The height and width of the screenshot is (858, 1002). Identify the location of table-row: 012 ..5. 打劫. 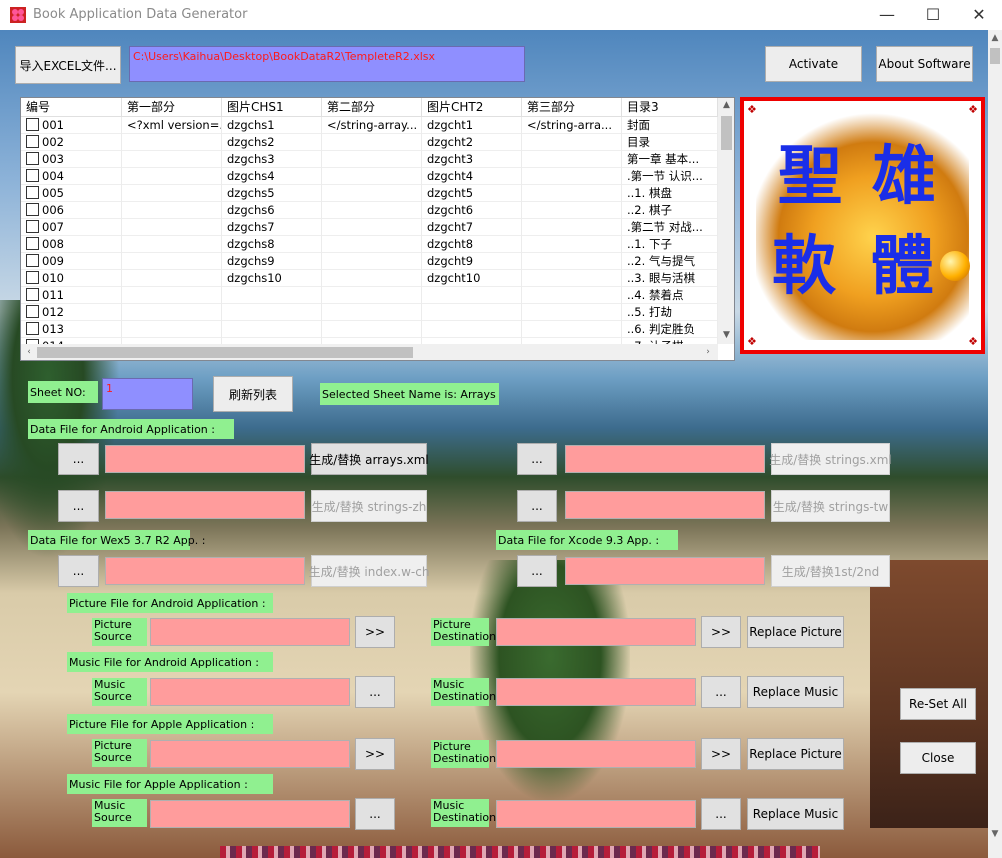
(369, 312).